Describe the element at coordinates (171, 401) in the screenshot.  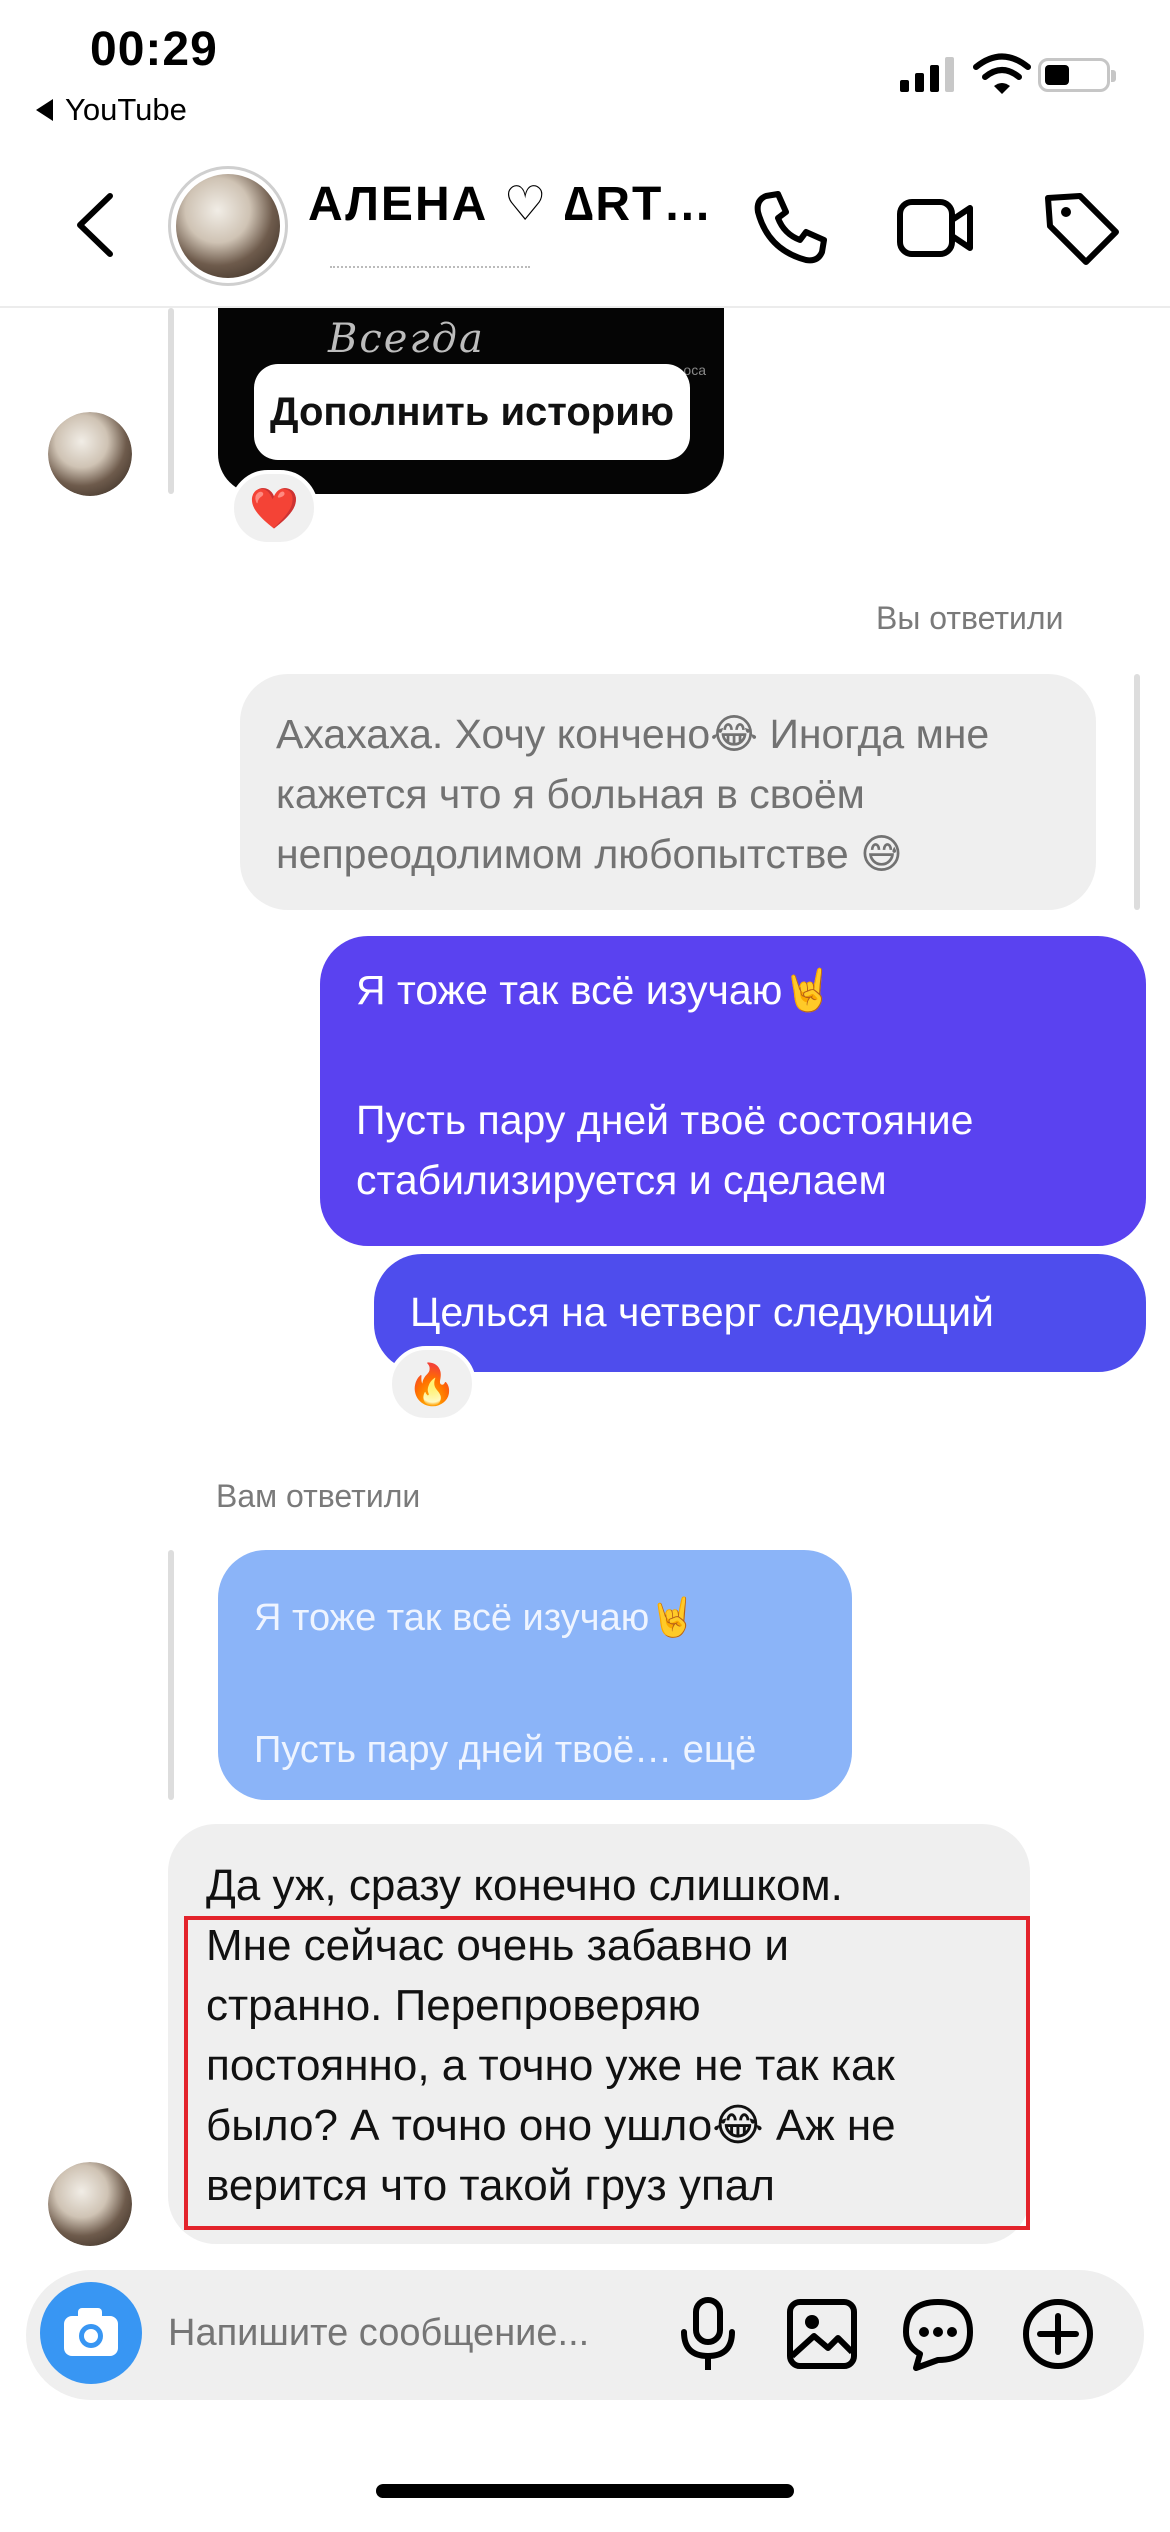
I see `story-reply-bar` at that location.